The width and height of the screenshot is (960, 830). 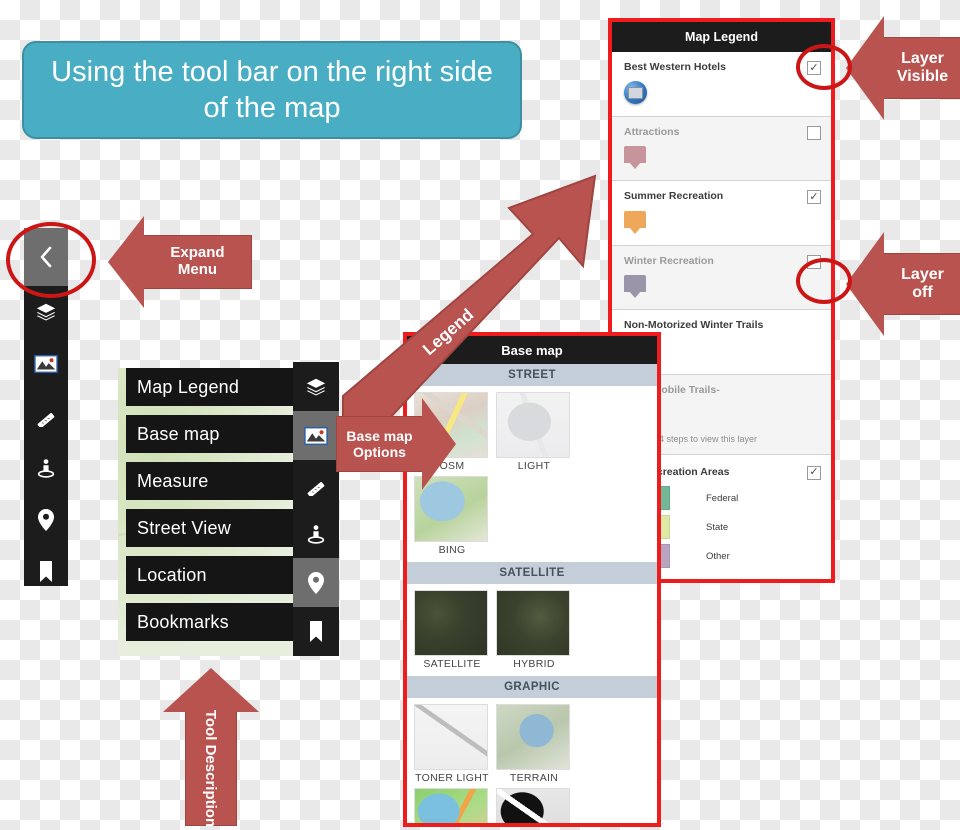 What do you see at coordinates (733, 556) in the screenshot?
I see `legend-class-row: Other` at bounding box center [733, 556].